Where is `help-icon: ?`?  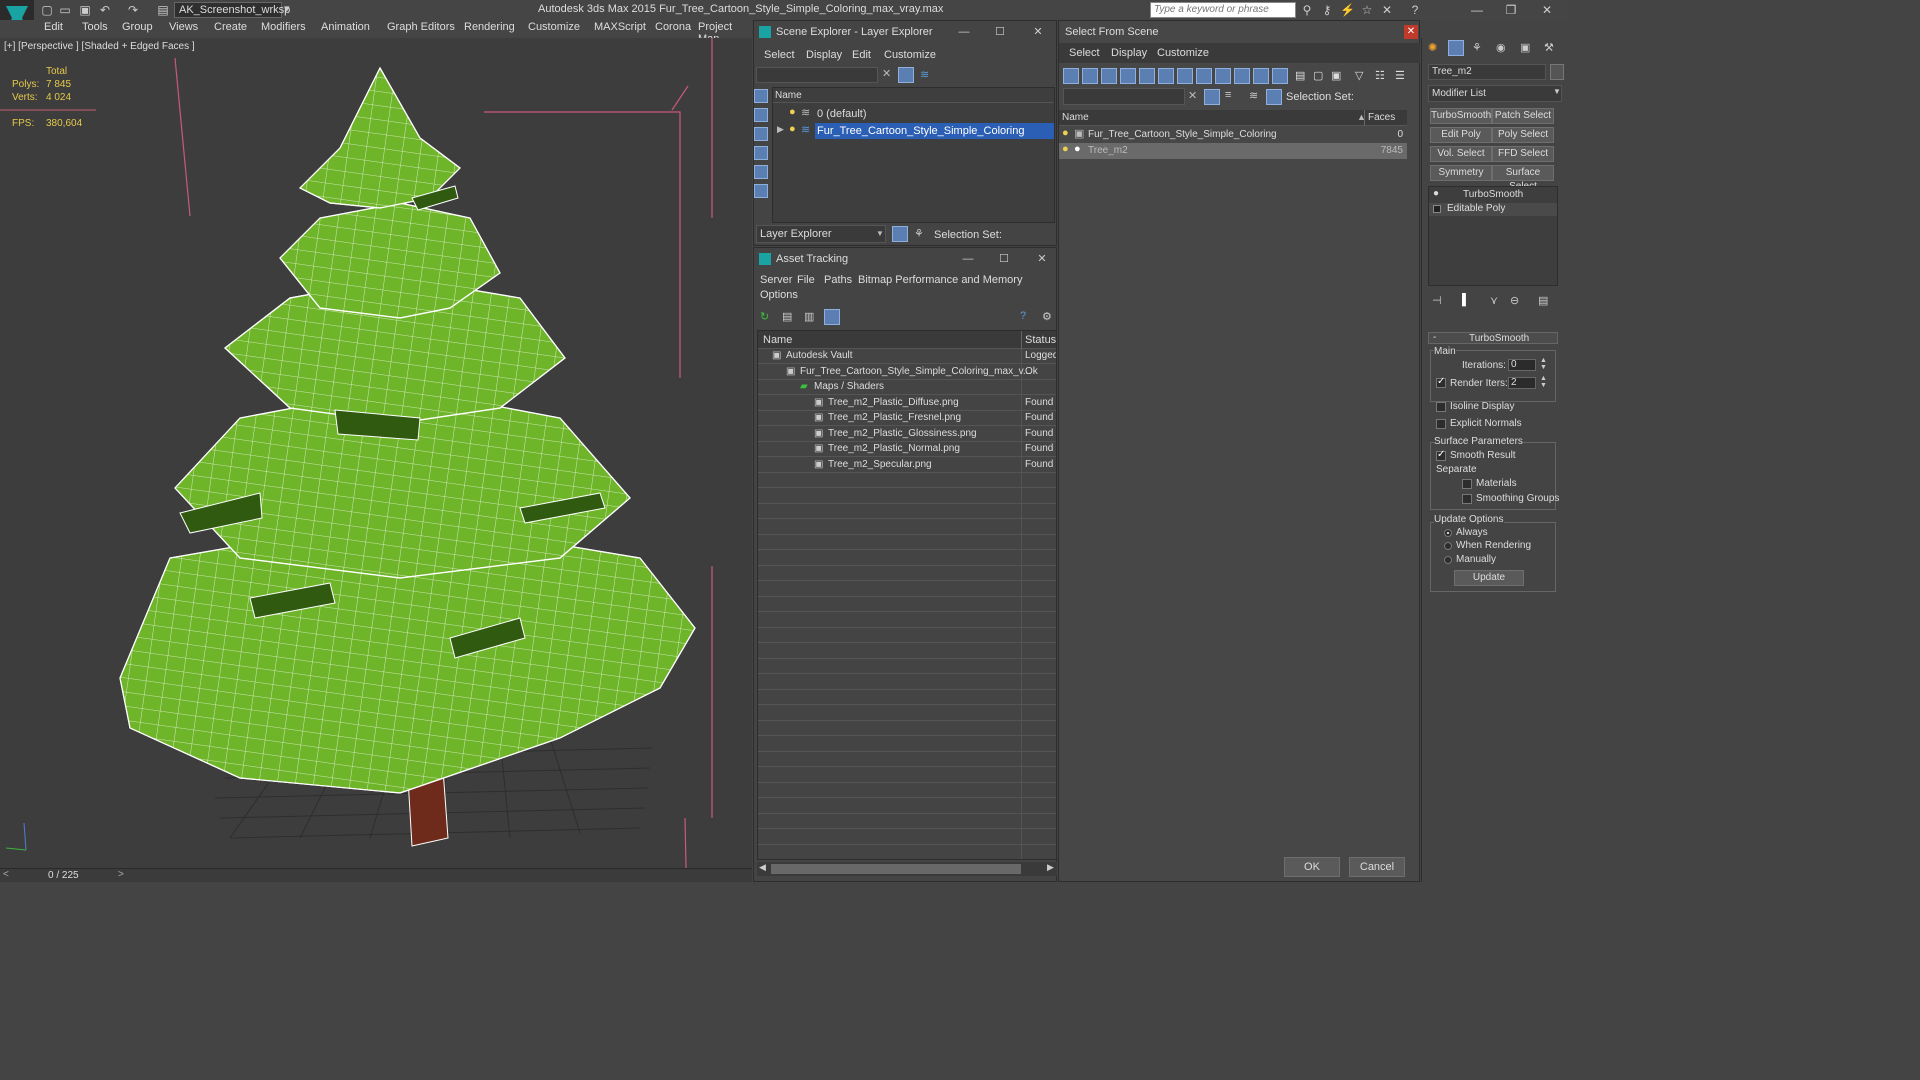 help-icon: ? is located at coordinates (1415, 10).